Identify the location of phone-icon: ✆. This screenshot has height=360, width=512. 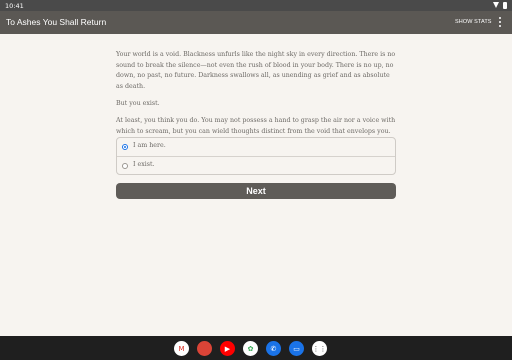
(273, 348).